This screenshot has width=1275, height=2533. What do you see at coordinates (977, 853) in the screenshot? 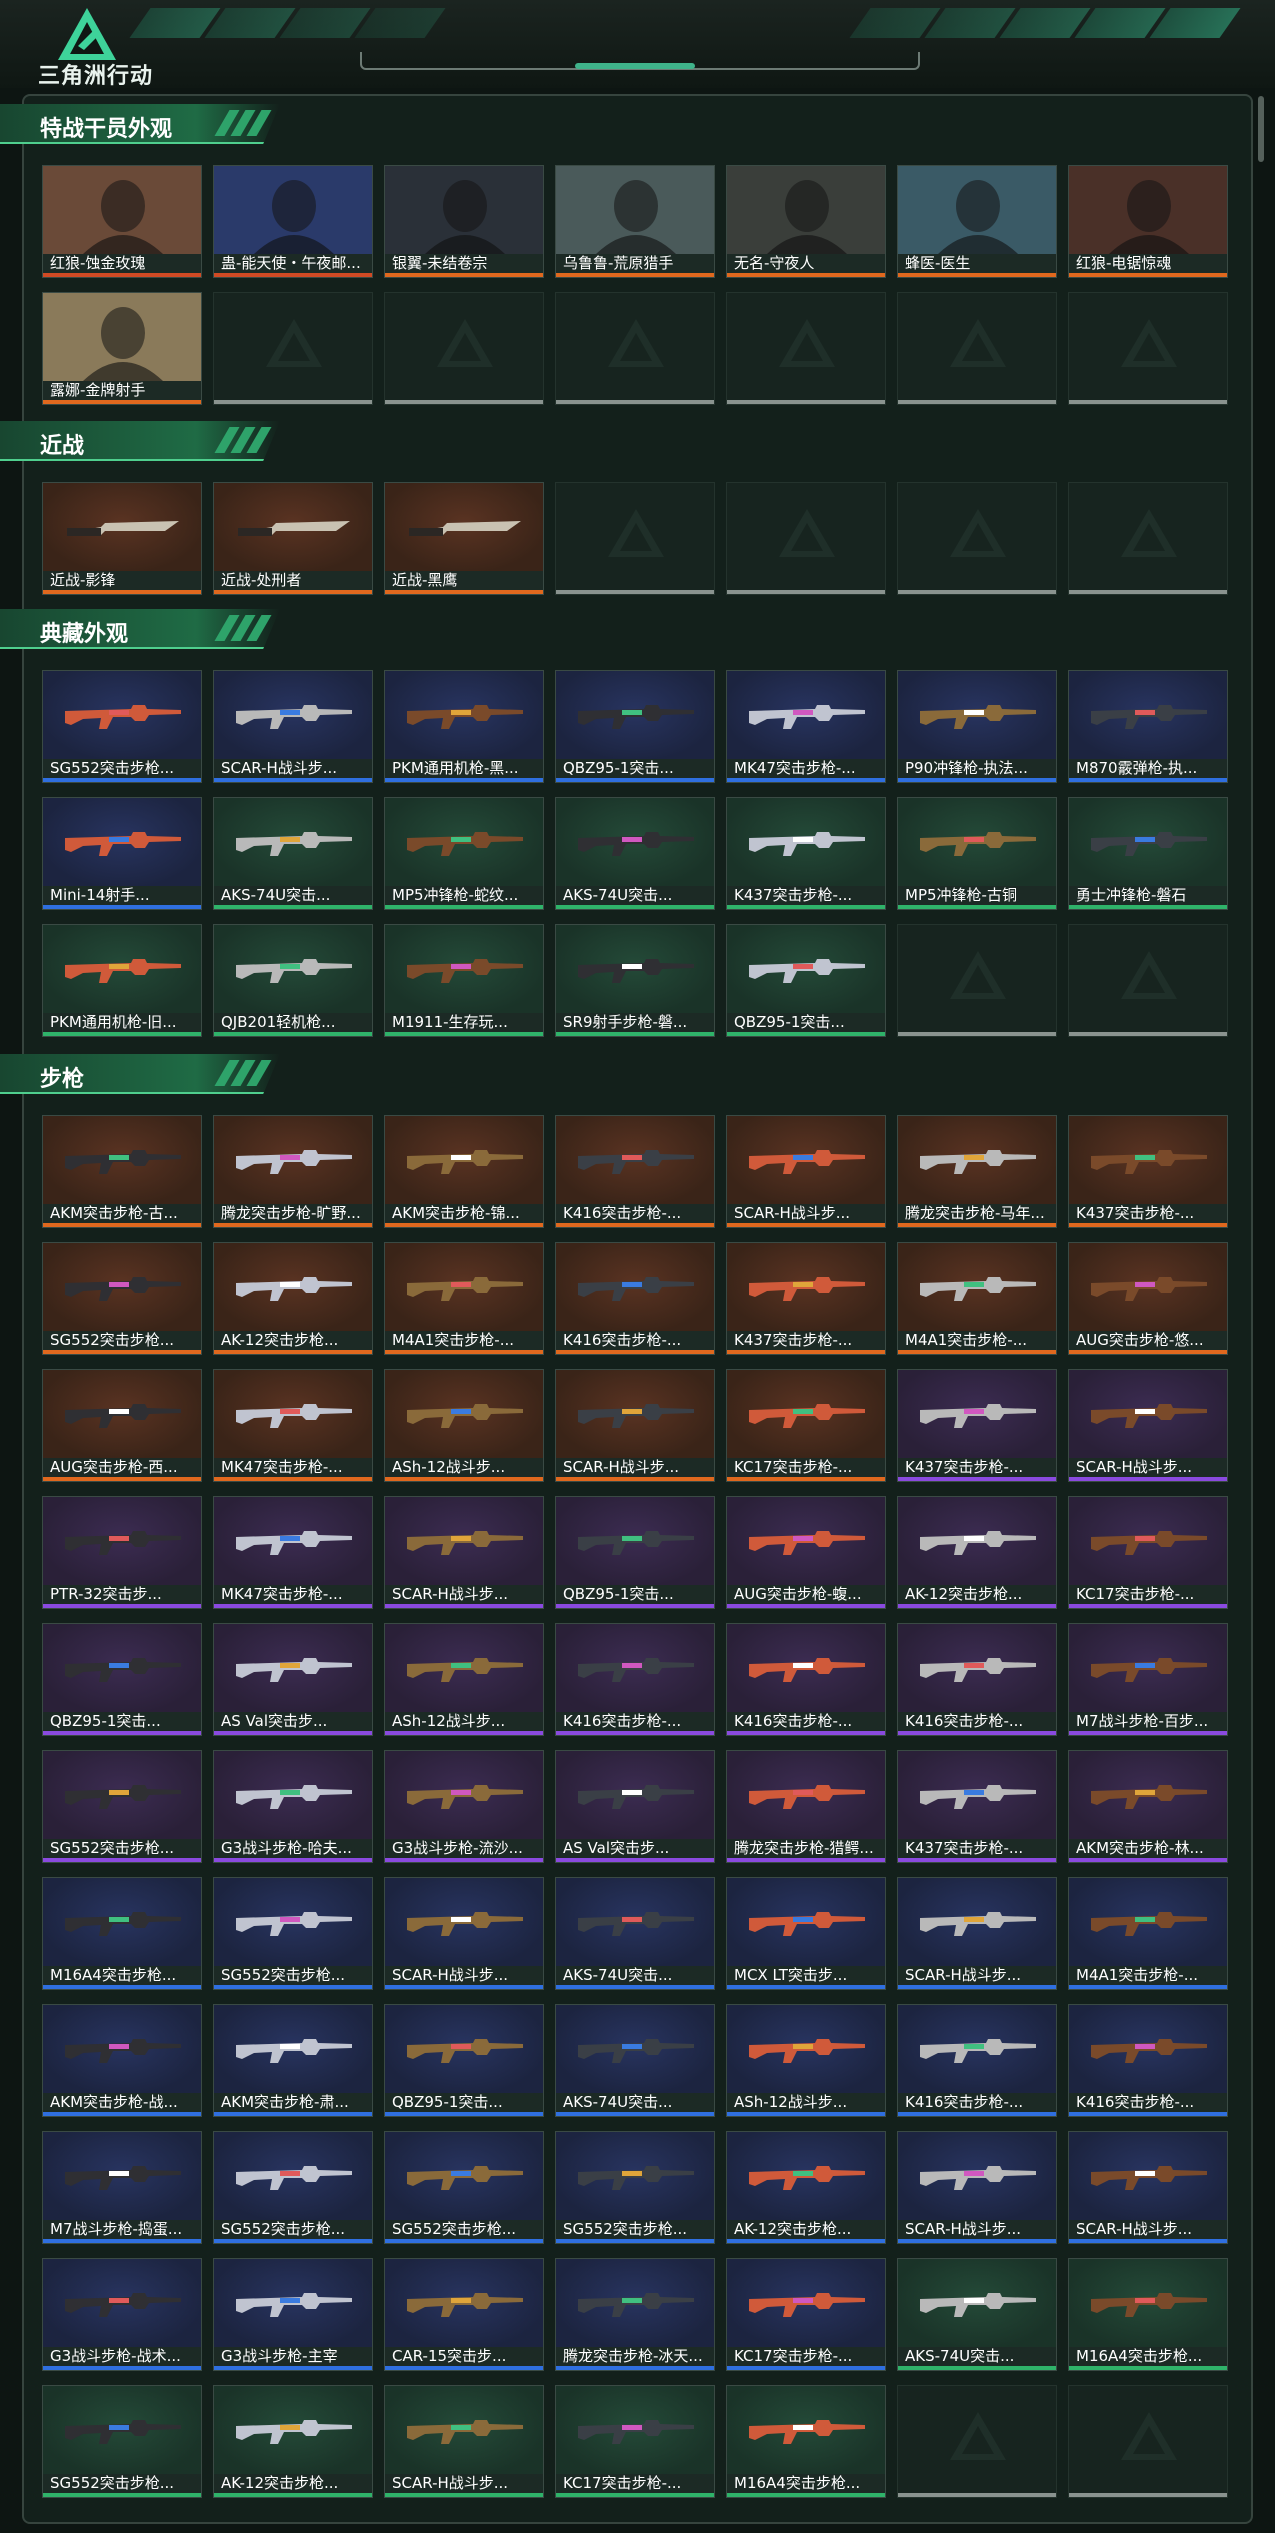
I see `item-card: MP5冲锋枪-古铜` at bounding box center [977, 853].